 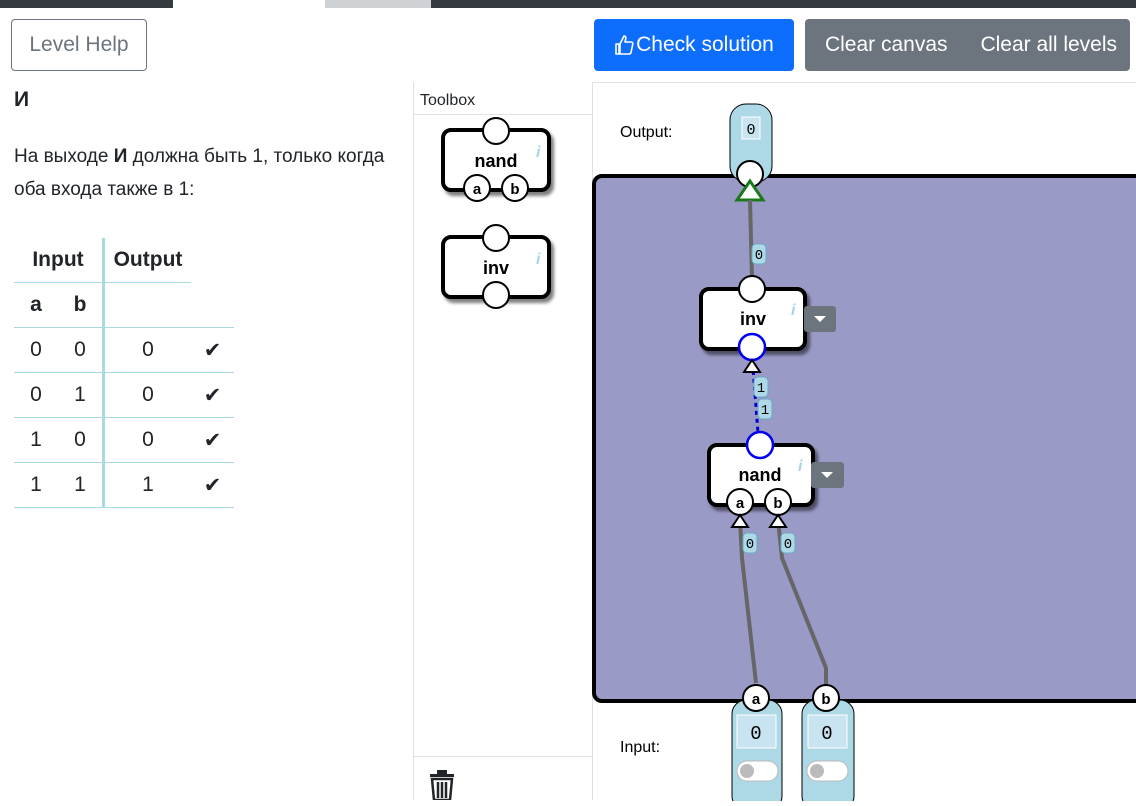 I want to click on wire-mid-value-1: 1, so click(x=761, y=389).